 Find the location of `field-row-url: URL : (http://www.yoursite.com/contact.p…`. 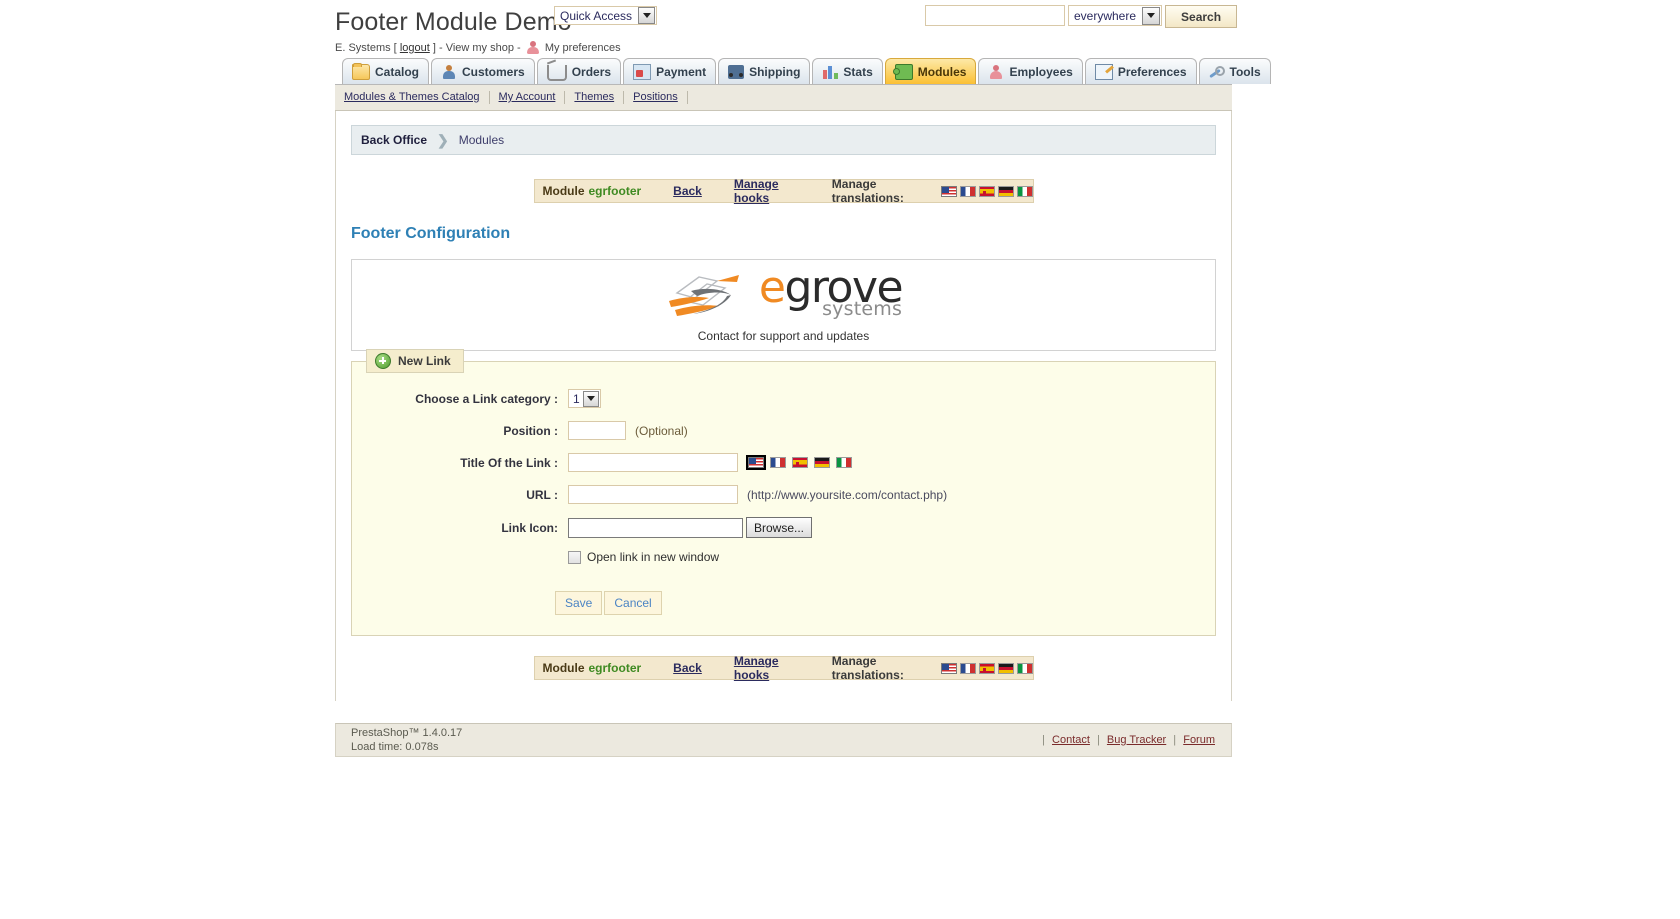

field-row-url: URL : (http://www.yoursite.com/contact.p… is located at coordinates (783, 494).